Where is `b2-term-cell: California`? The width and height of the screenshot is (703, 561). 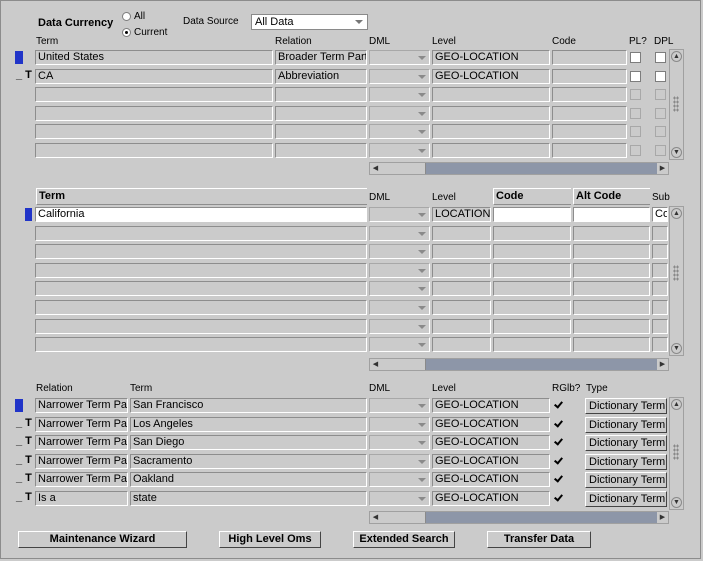 b2-term-cell: California is located at coordinates (201, 214).